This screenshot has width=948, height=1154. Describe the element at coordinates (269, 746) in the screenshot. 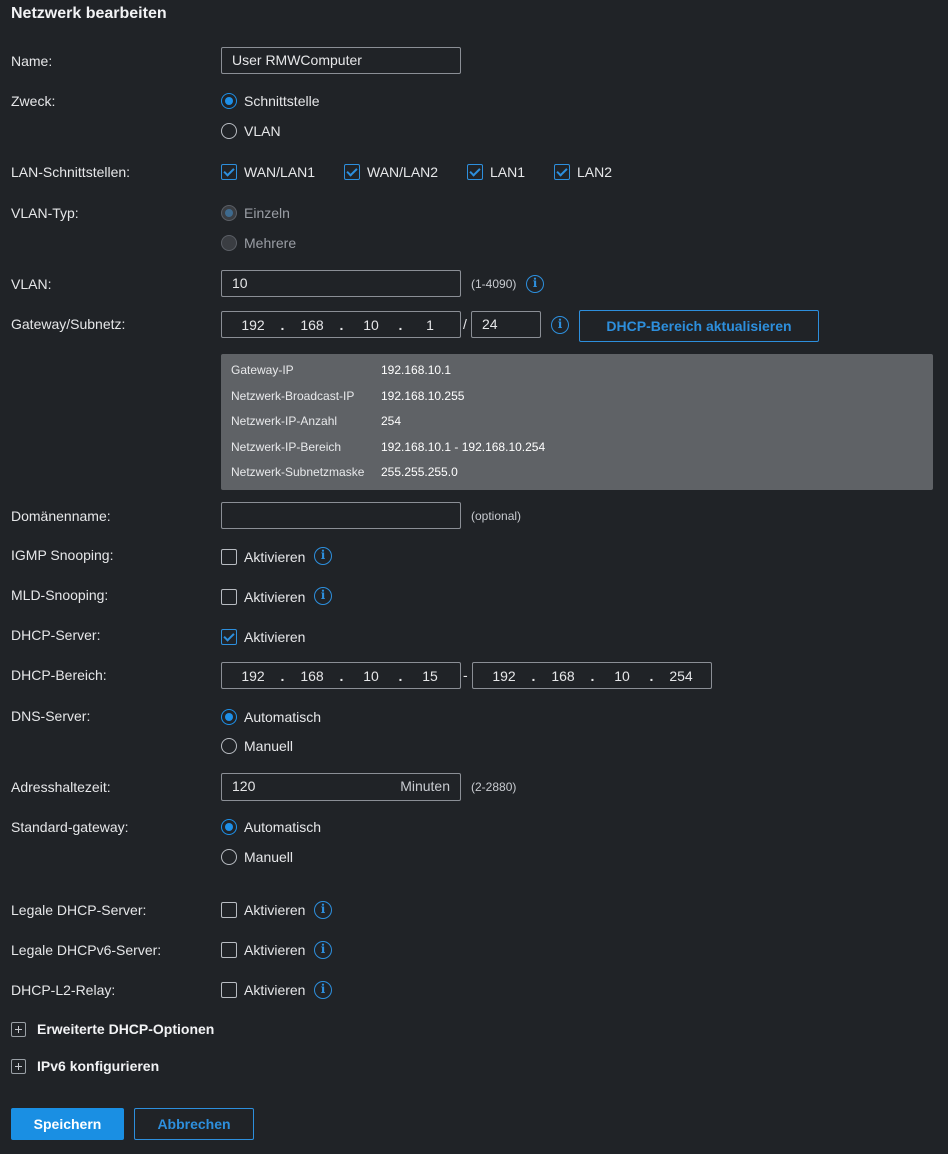

I see `dns-option-label: Manuell` at that location.